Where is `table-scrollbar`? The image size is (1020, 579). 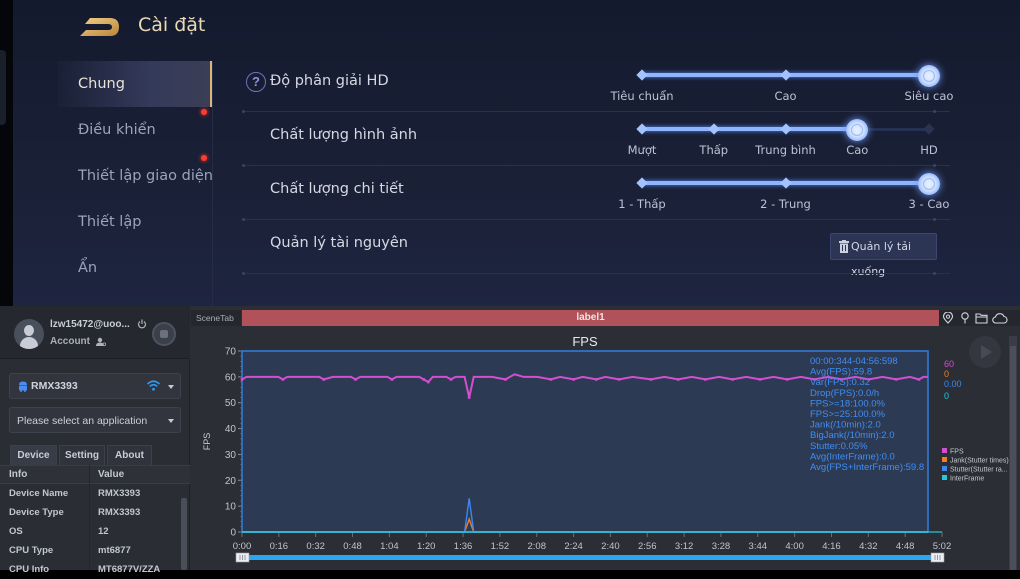 table-scrollbar is located at coordinates (184, 528).